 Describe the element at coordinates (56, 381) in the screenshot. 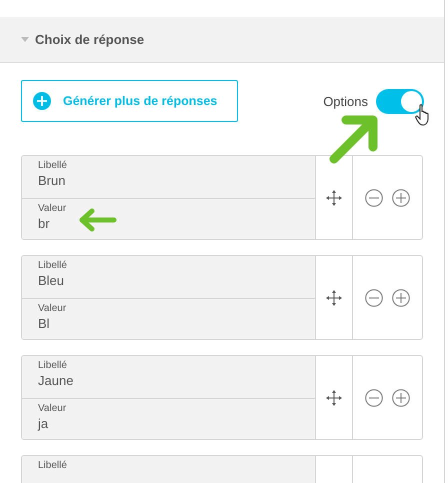

I see `field-value: Jaune` at that location.